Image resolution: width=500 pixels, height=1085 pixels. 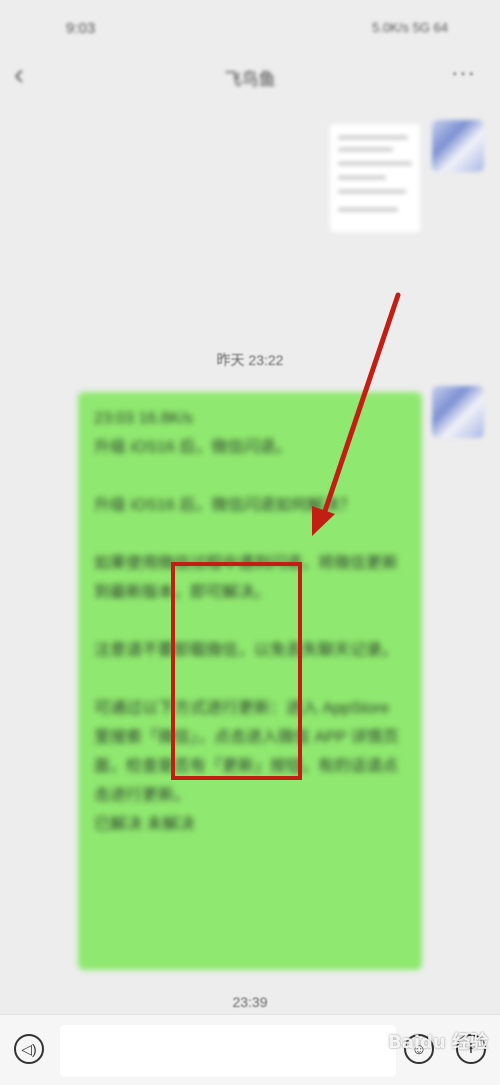 I want to click on message-input, so click(x=228, y=1051).